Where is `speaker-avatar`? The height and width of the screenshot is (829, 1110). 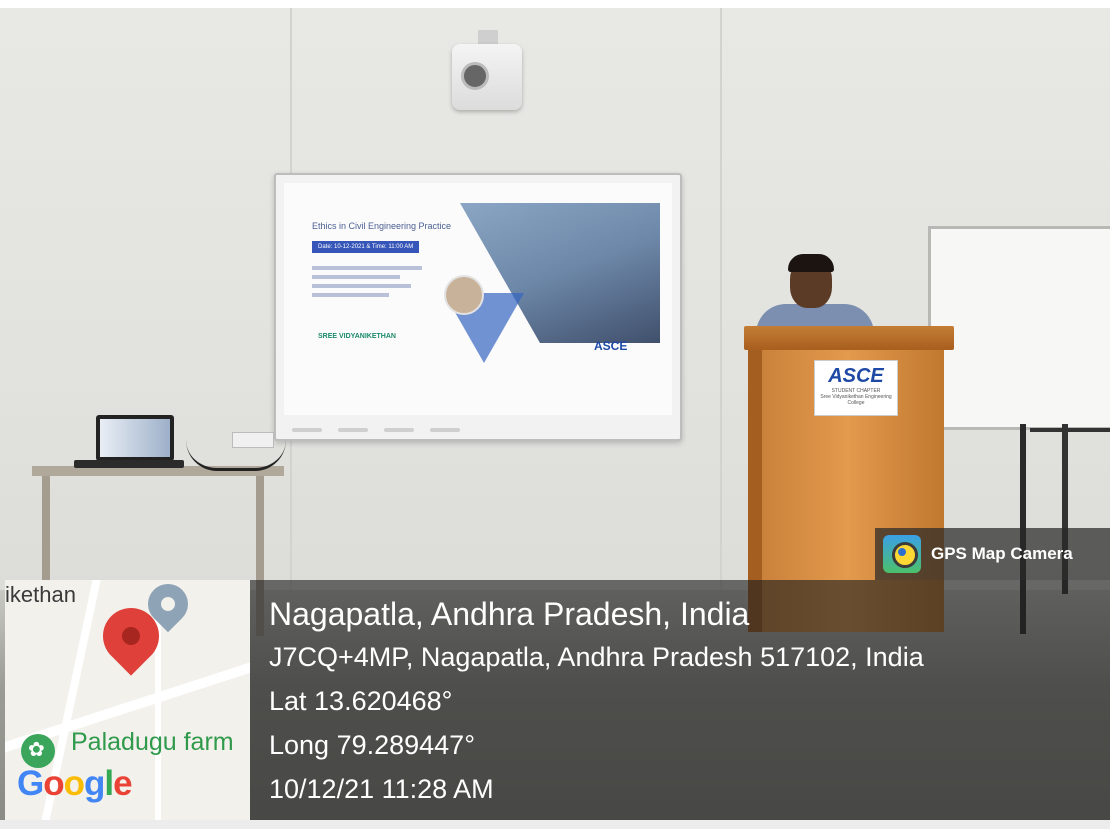 speaker-avatar is located at coordinates (464, 295).